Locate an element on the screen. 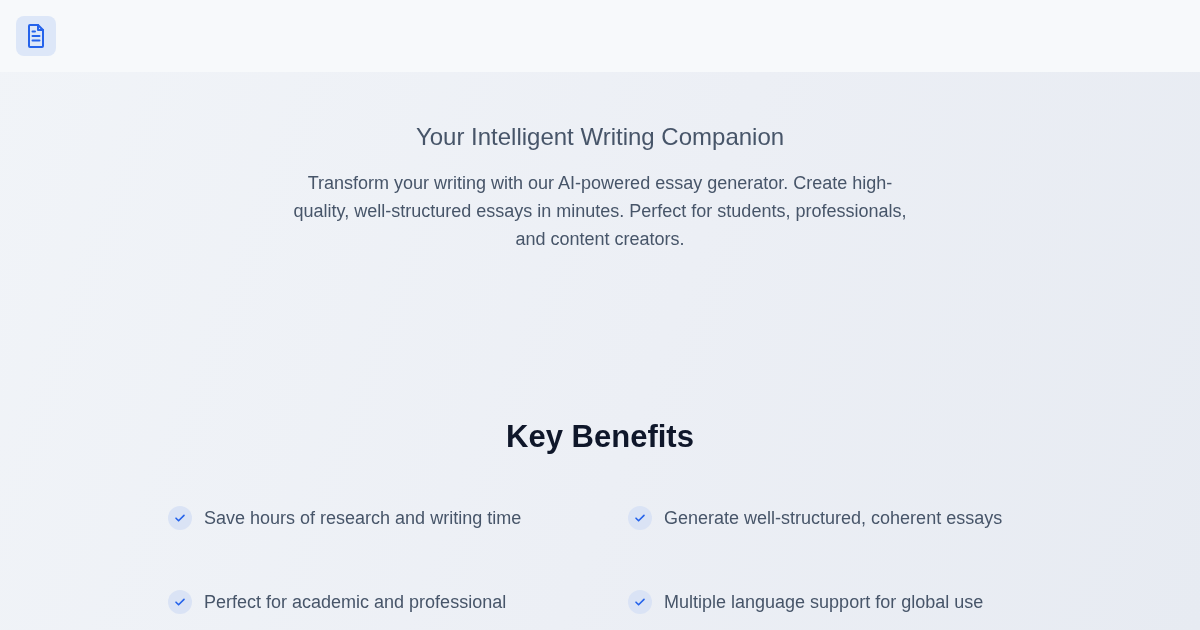  benefit-text: Generate well-structured, coherent essays is located at coordinates (833, 518).